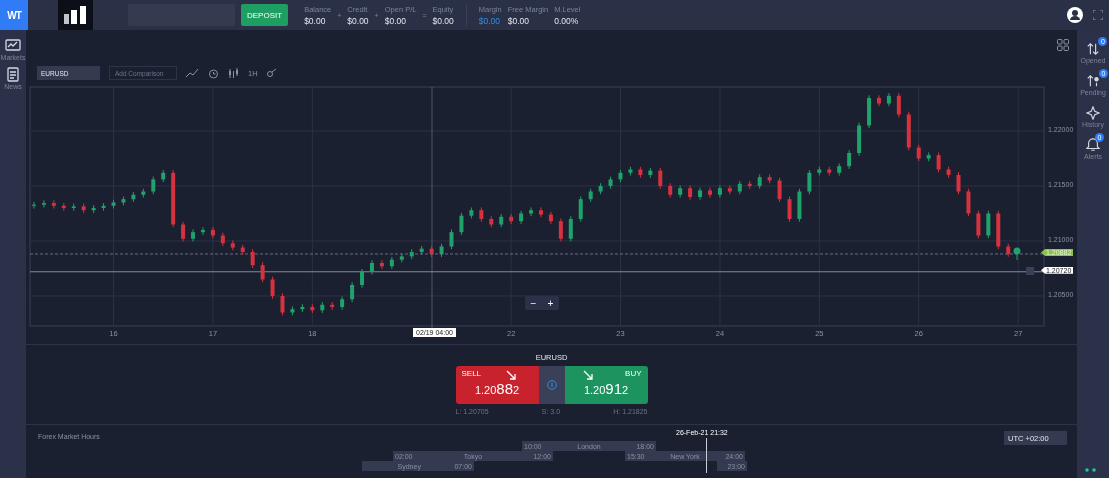  I want to click on status-icon, so click(1091, 470).